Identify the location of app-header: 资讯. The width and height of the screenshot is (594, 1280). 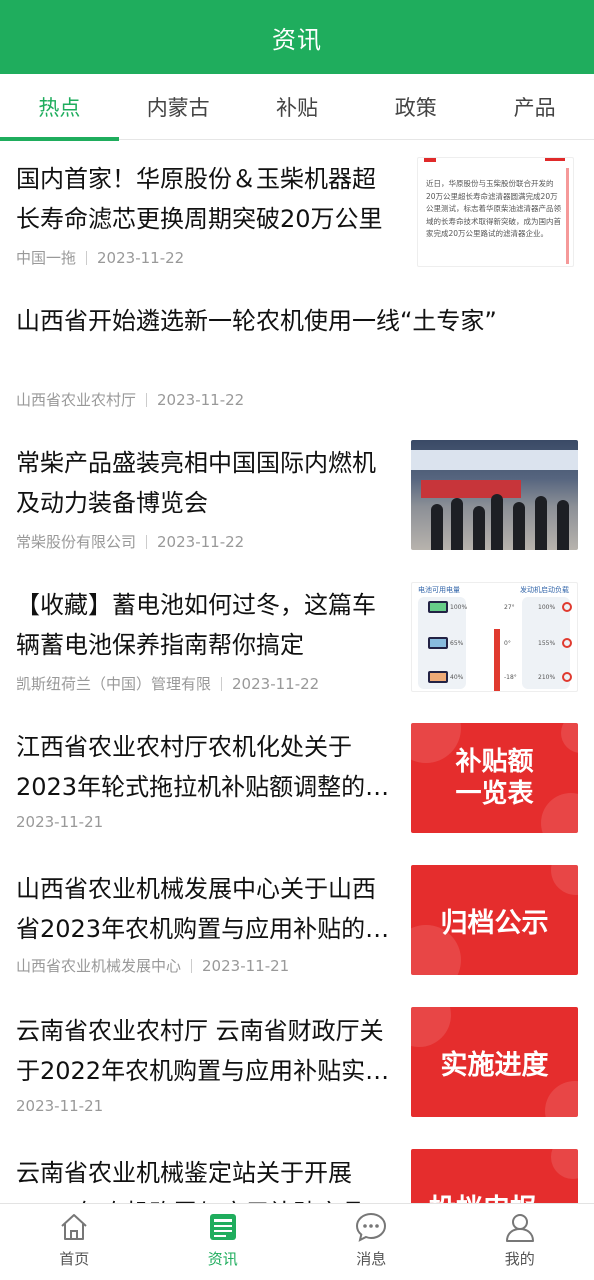
(297, 37).